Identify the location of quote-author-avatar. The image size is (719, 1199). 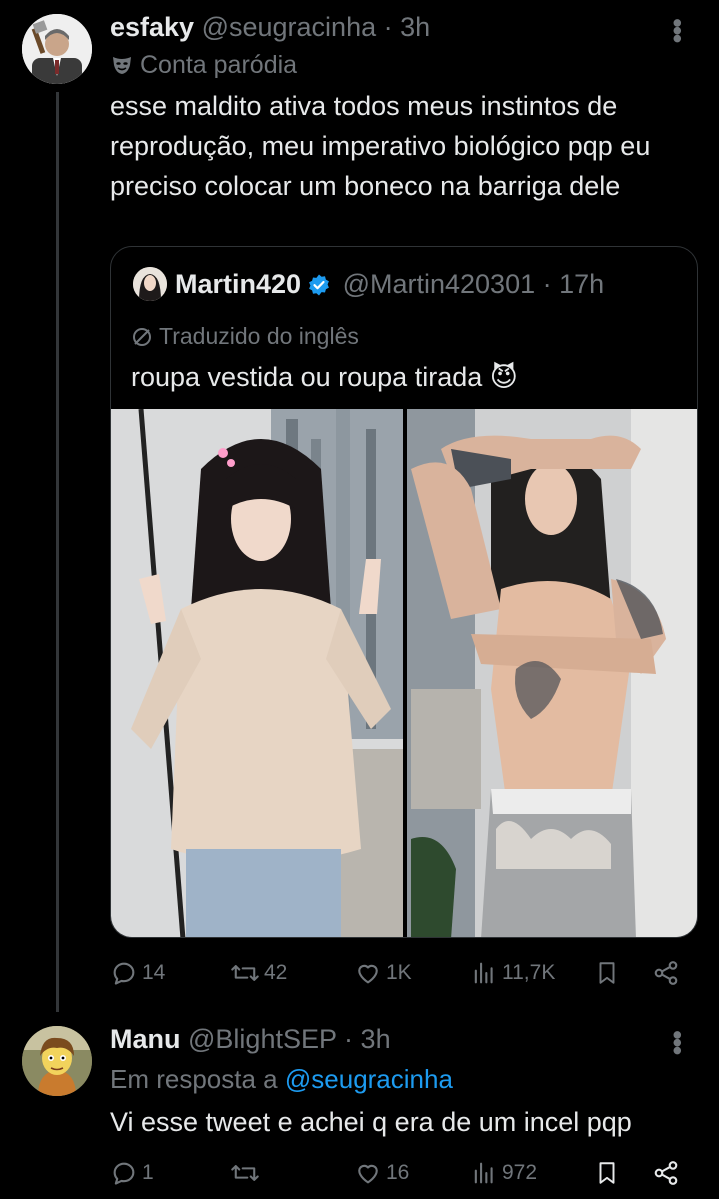
(150, 284).